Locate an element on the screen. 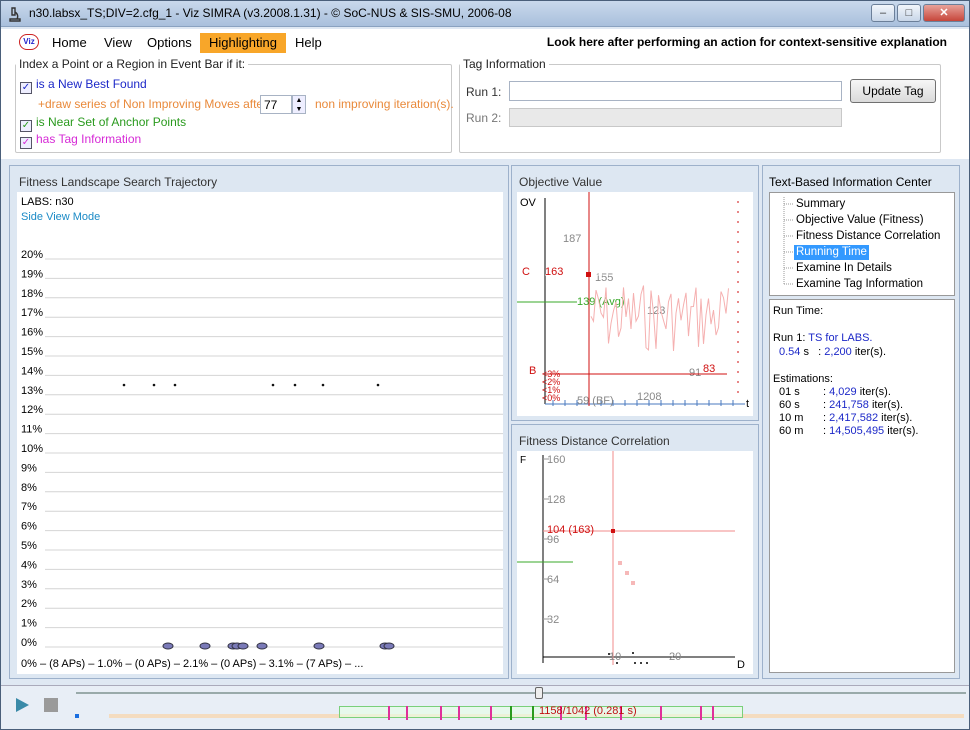  minimize-button: – is located at coordinates (883, 13).